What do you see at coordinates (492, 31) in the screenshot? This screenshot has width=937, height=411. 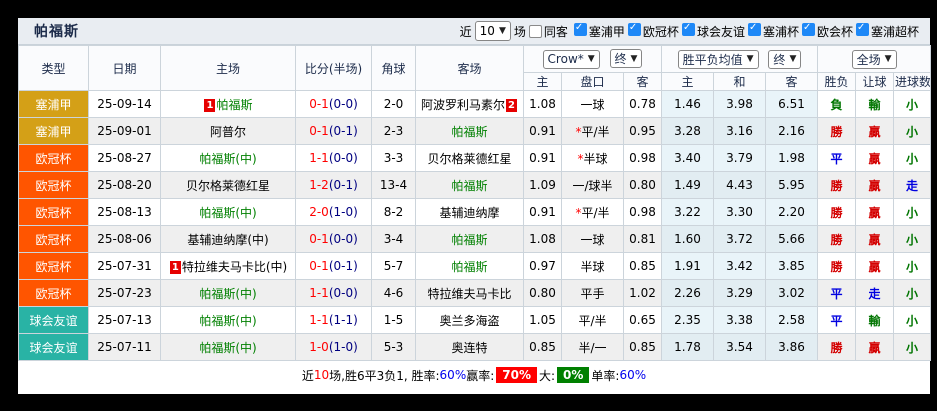 I see `match-count-select: 10 ▼` at bounding box center [492, 31].